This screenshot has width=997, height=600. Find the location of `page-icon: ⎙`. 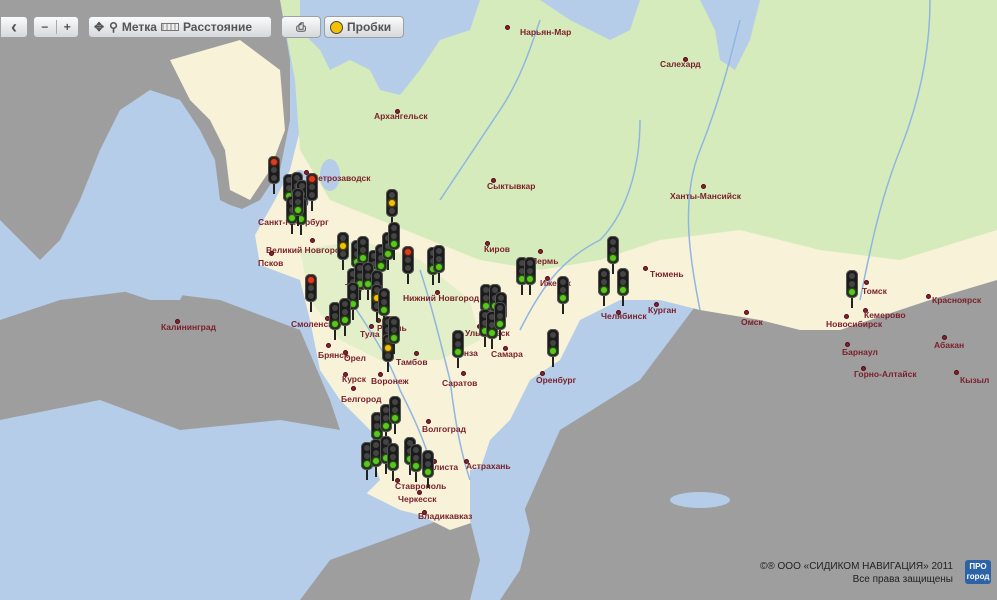

page-icon: ⎙ is located at coordinates (301, 26).